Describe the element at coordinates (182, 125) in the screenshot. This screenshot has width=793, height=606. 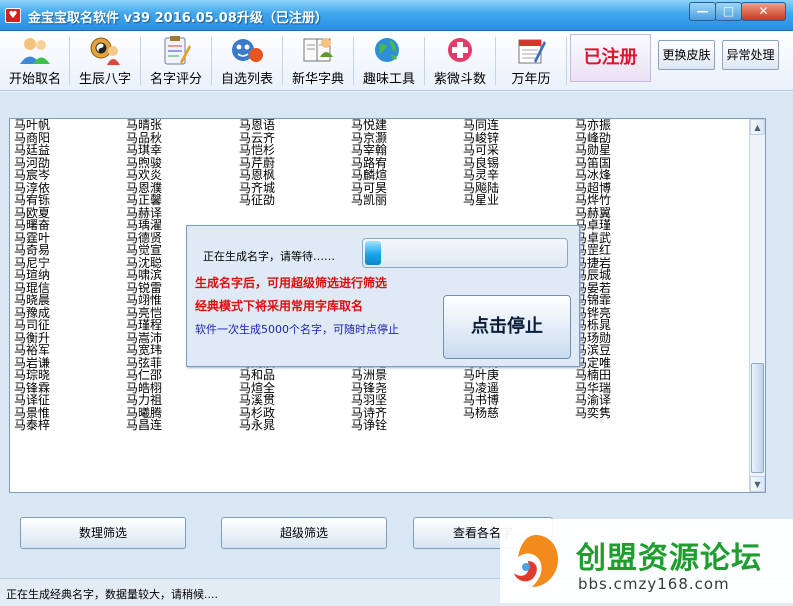
I see `list-item: 马晴张` at that location.